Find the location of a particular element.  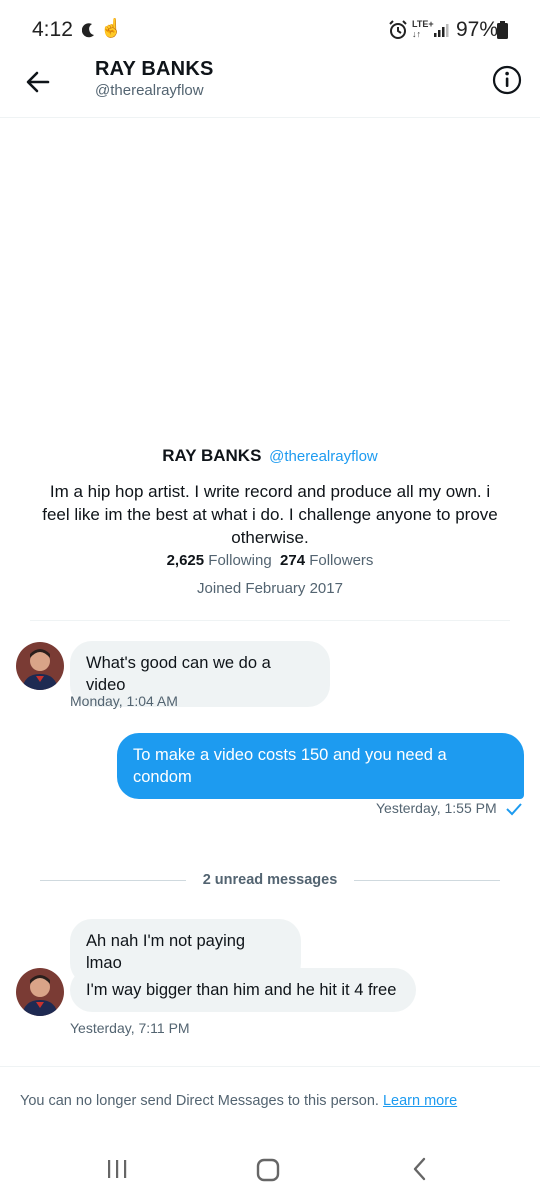

recent-apps-button is located at coordinates (117, 1171).